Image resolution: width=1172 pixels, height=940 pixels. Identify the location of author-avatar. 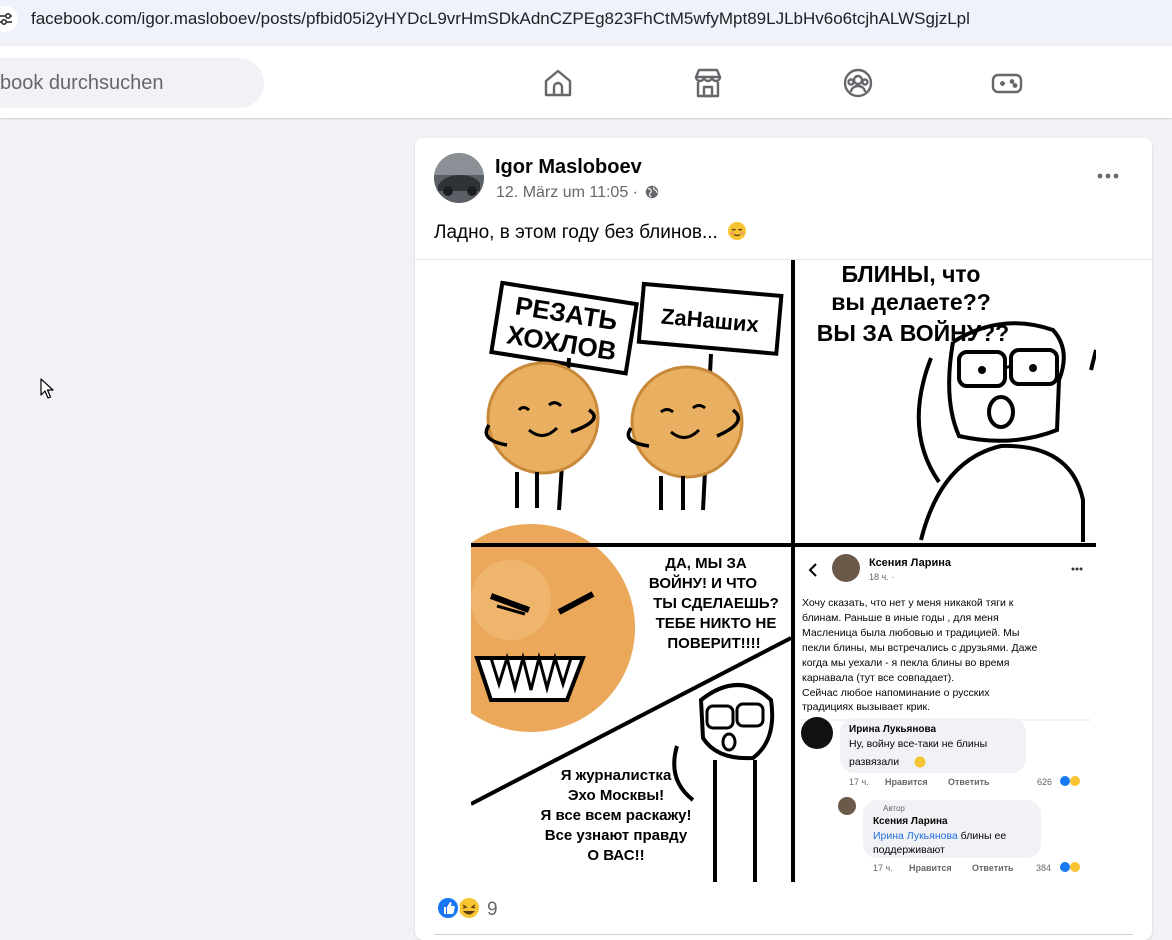
(459, 178).